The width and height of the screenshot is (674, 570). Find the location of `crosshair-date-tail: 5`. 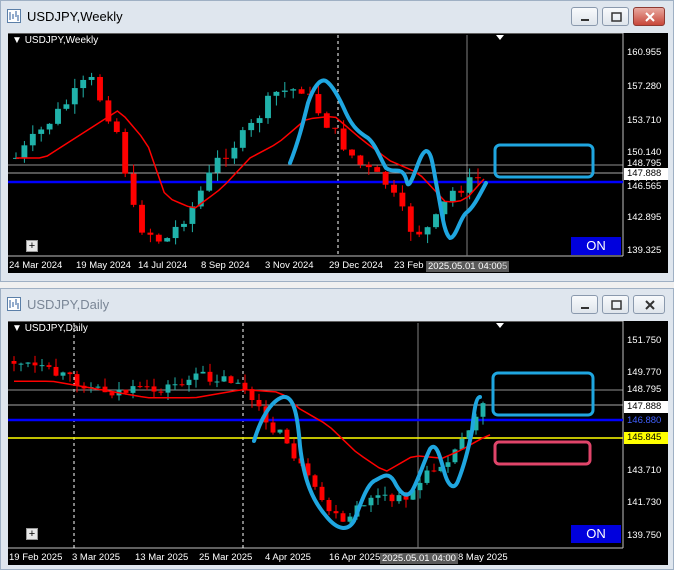

crosshair-date-tail: 5 is located at coordinates (504, 266).